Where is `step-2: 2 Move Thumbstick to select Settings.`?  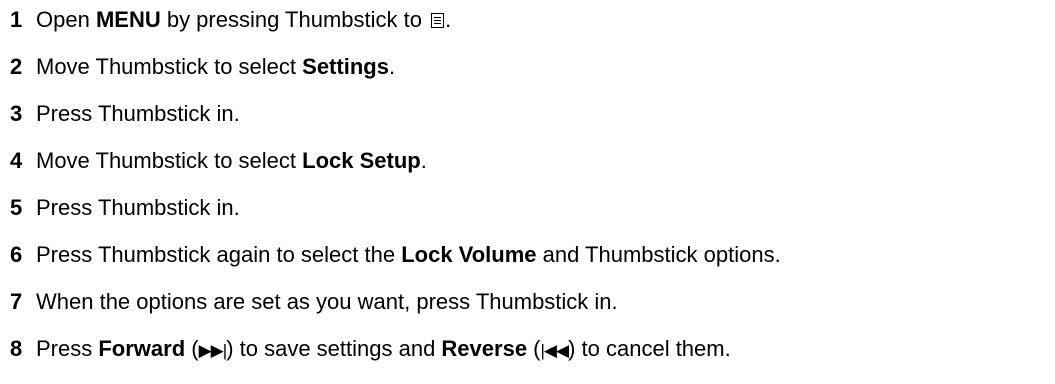
step-2: 2 Move Thumbstick to select Settings. is located at coordinates (197, 67).